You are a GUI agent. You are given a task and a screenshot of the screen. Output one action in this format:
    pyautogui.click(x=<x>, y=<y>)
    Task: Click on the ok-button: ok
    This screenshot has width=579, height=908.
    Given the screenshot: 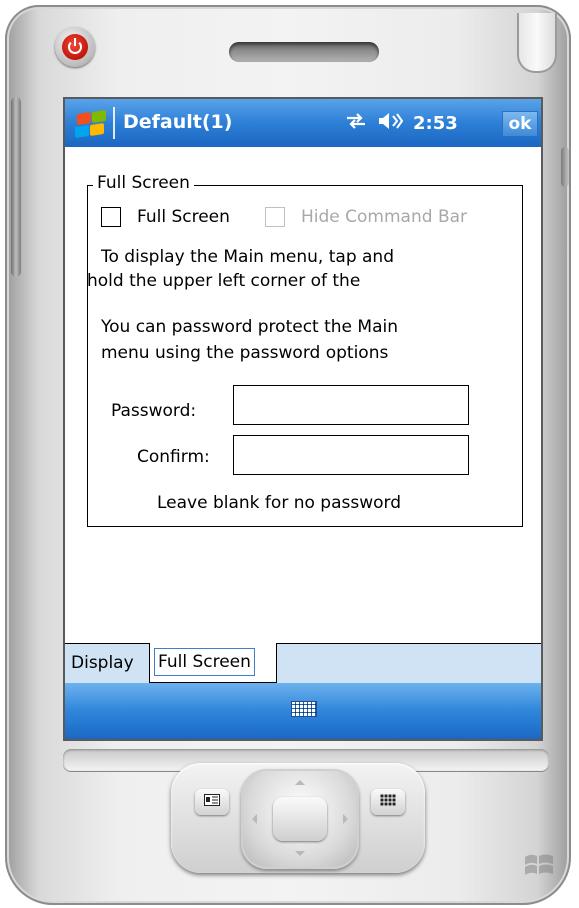 What is the action you would take?
    pyautogui.click(x=520, y=124)
    